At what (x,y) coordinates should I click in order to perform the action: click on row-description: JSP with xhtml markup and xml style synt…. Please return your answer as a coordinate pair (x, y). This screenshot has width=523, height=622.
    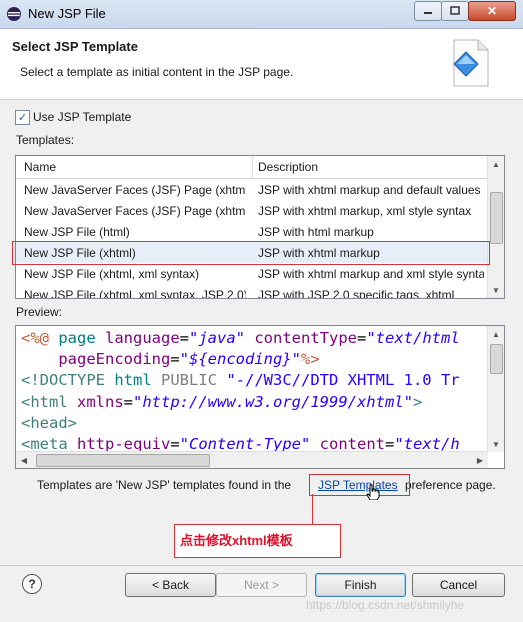
    Looking at the image, I should click on (371, 274).